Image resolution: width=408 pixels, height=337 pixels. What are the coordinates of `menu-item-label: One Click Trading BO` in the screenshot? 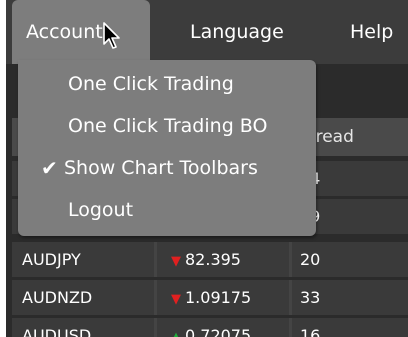 It's located at (168, 126).